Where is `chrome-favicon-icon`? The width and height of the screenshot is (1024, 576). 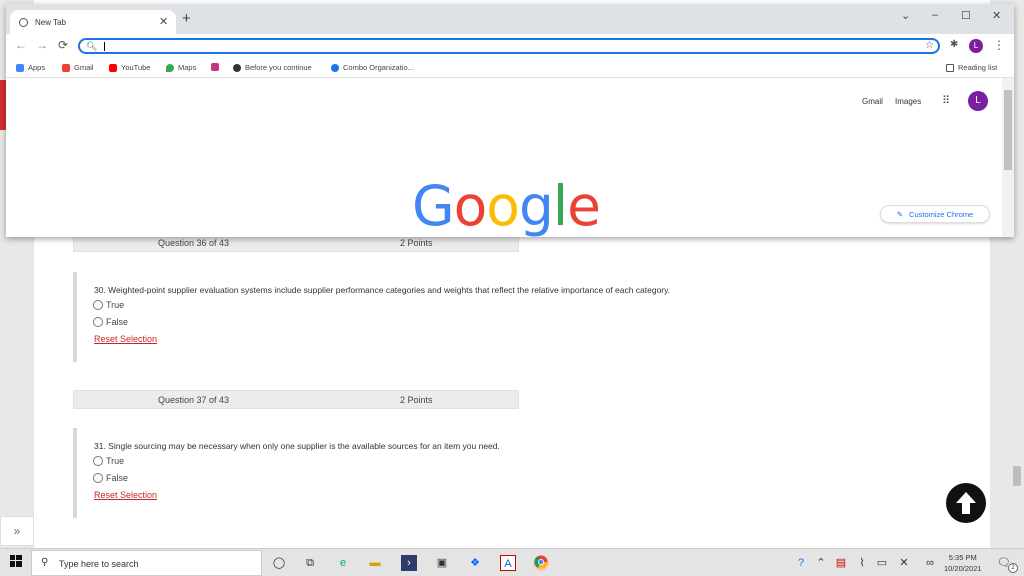 chrome-favicon-icon is located at coordinates (23, 22).